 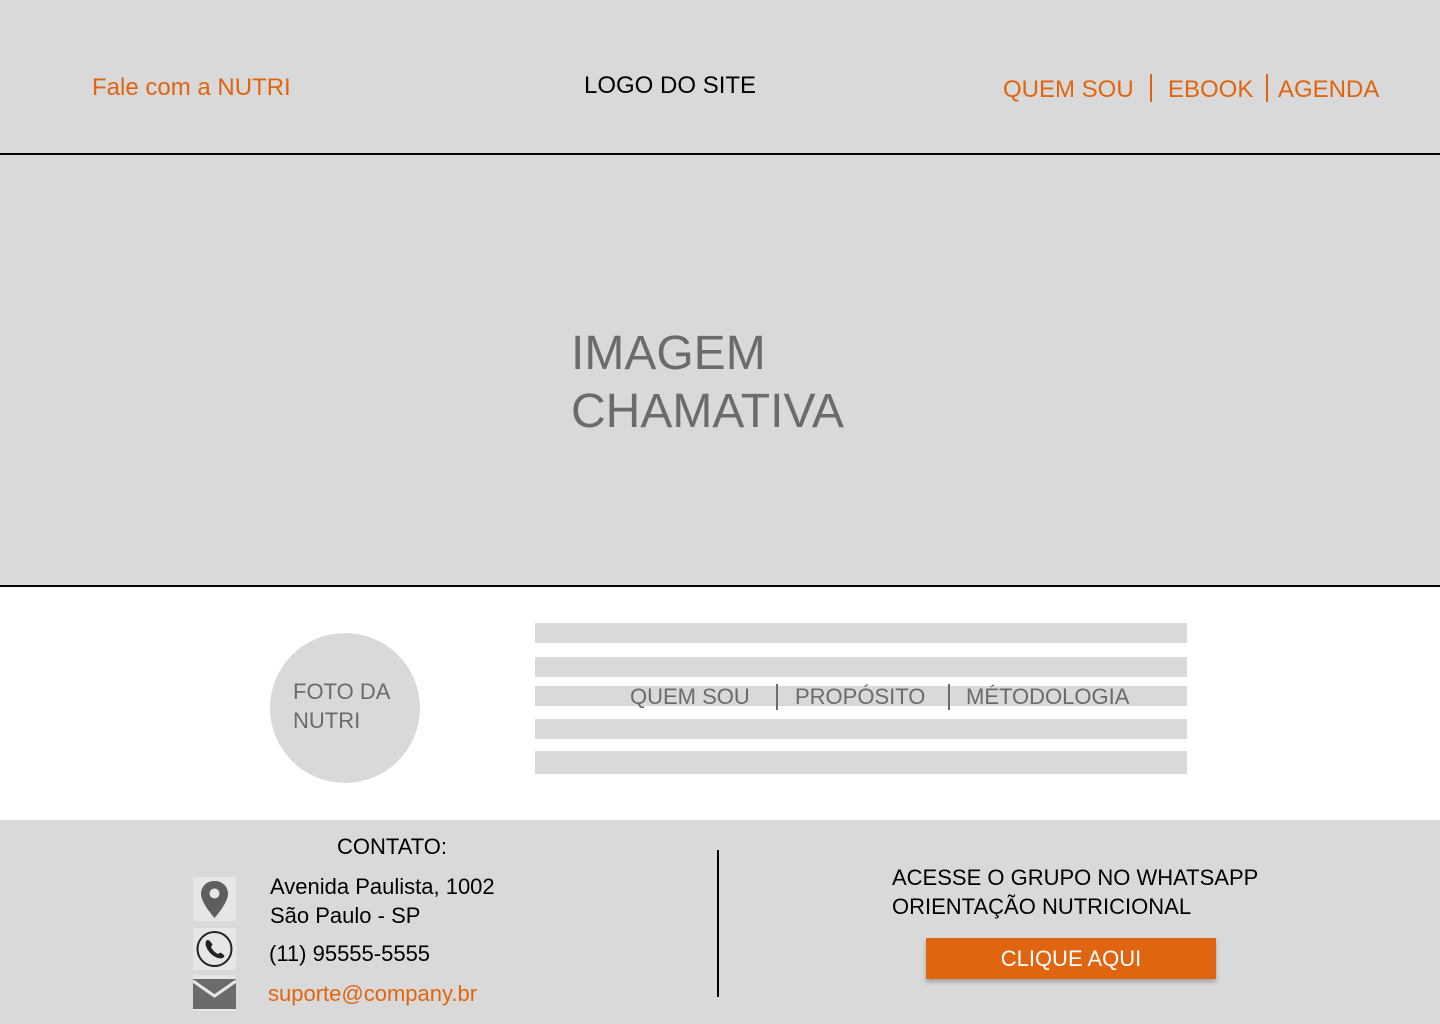 What do you see at coordinates (1328, 90) in the screenshot?
I see `nav-item-agenda: AGENDA` at bounding box center [1328, 90].